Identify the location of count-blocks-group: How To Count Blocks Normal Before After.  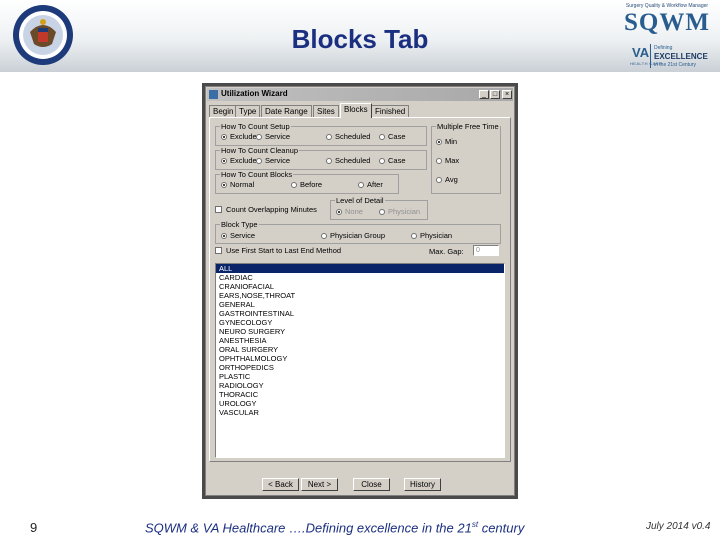
(307, 182).